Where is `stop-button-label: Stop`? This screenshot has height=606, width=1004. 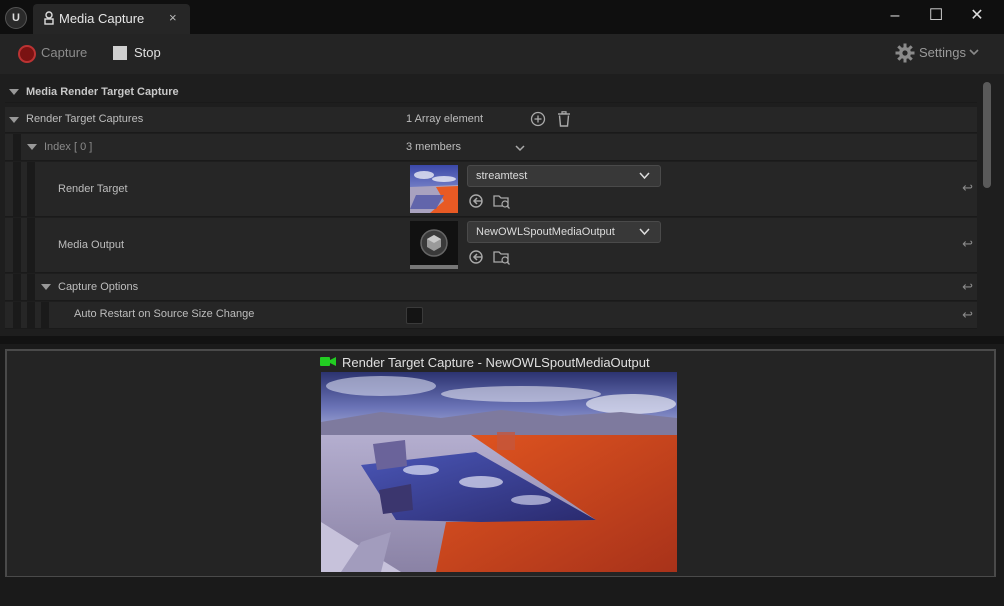 stop-button-label: Stop is located at coordinates (147, 52).